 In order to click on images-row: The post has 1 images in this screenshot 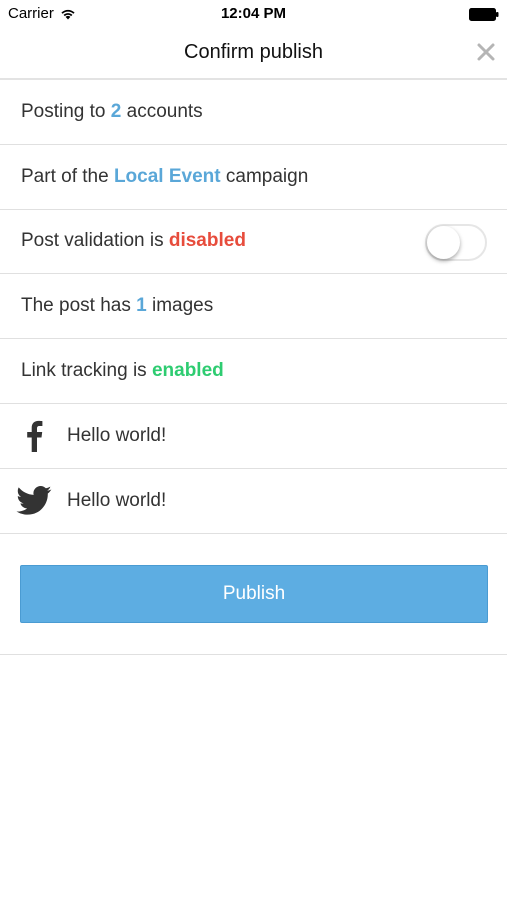, I will do `click(253, 307)`.